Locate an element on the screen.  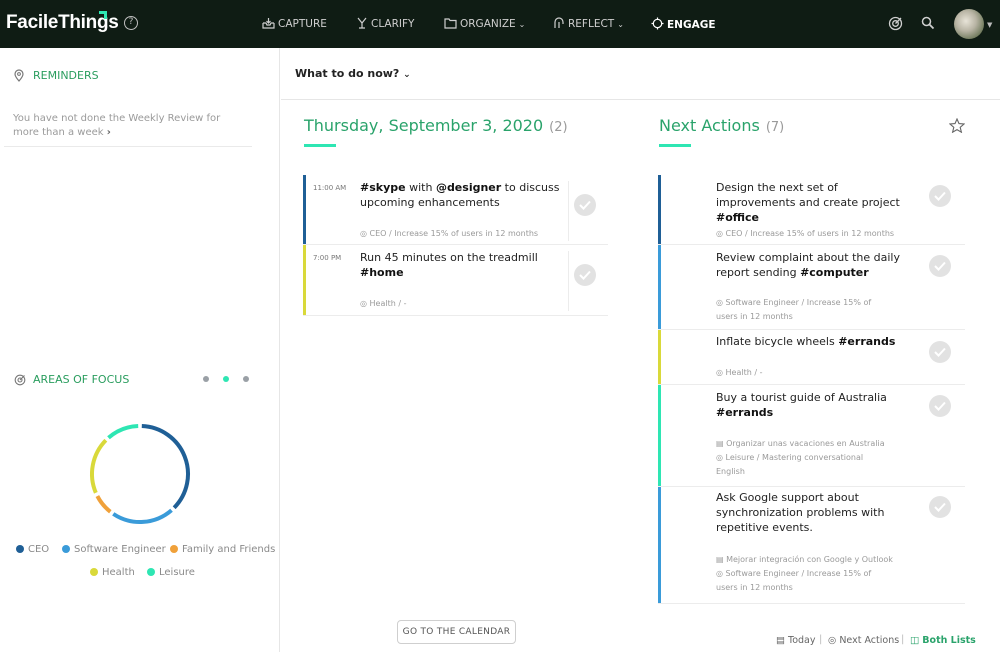
item-area-goal: Leisure / Mastering conversational is located at coordinates (794, 457).